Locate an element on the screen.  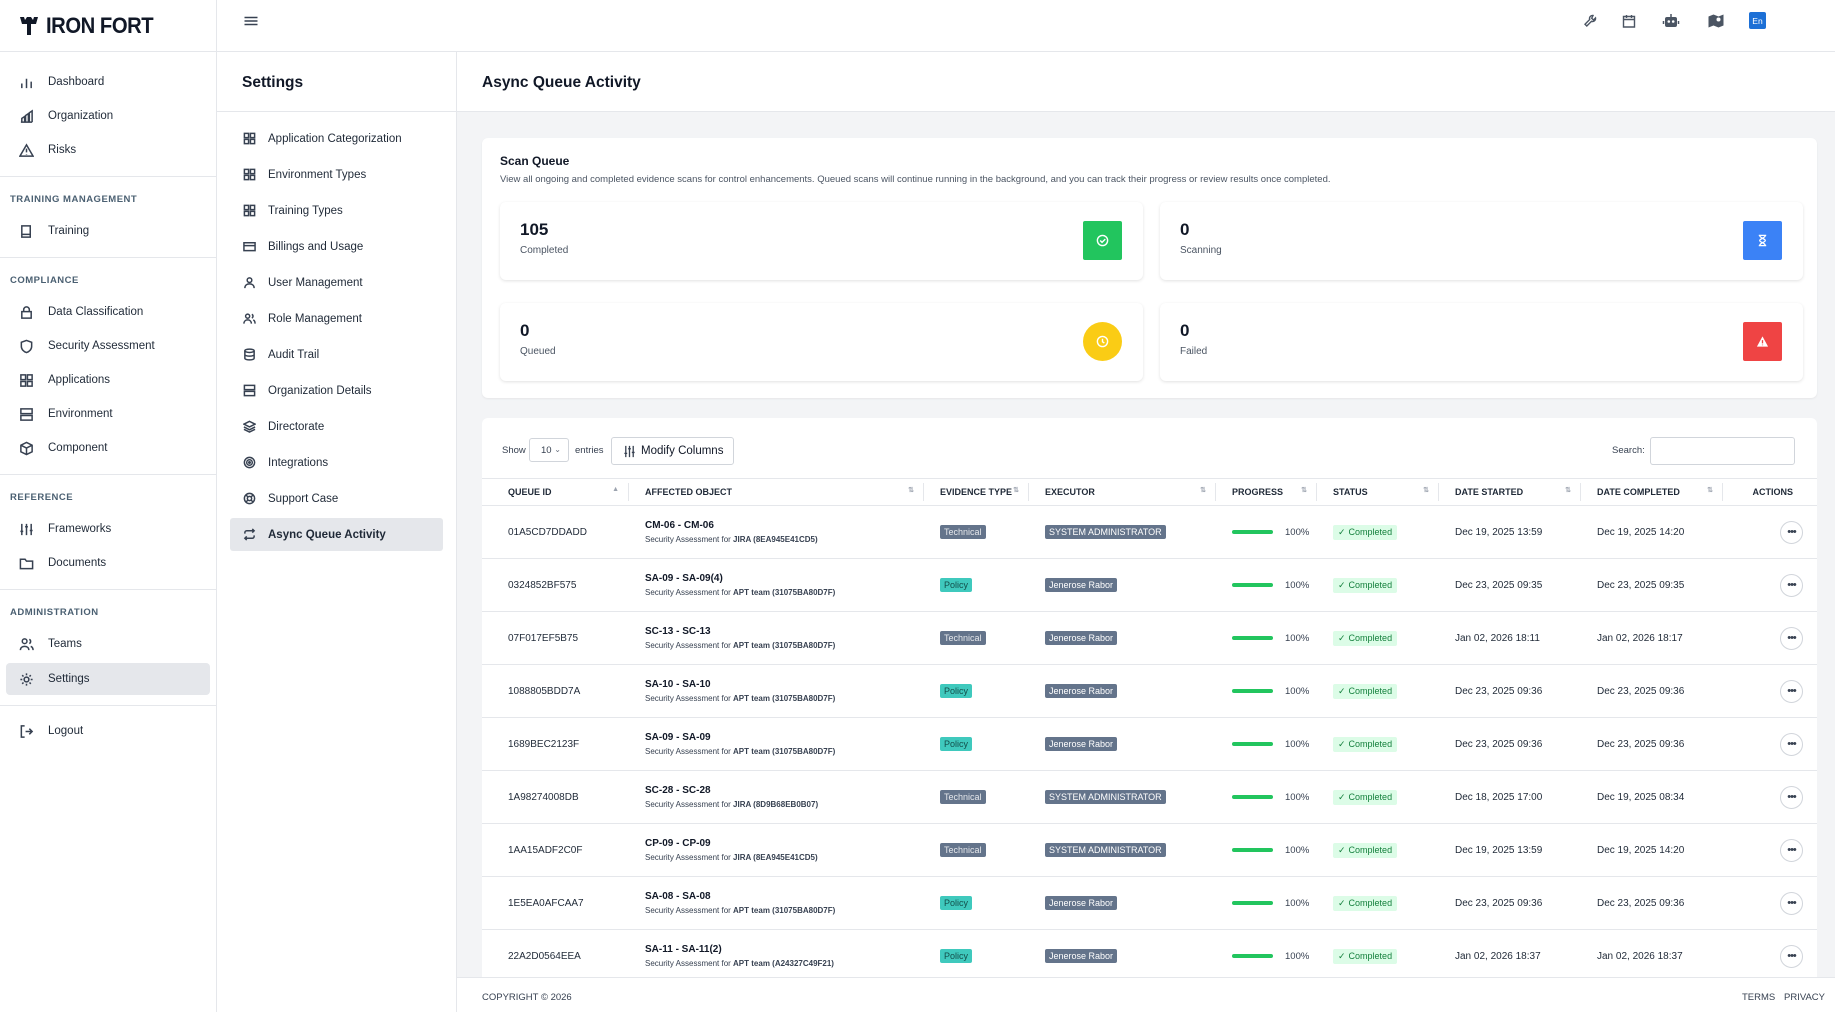
col-date-started: DATE STARTED ⇅ is located at coordinates (1510, 492).